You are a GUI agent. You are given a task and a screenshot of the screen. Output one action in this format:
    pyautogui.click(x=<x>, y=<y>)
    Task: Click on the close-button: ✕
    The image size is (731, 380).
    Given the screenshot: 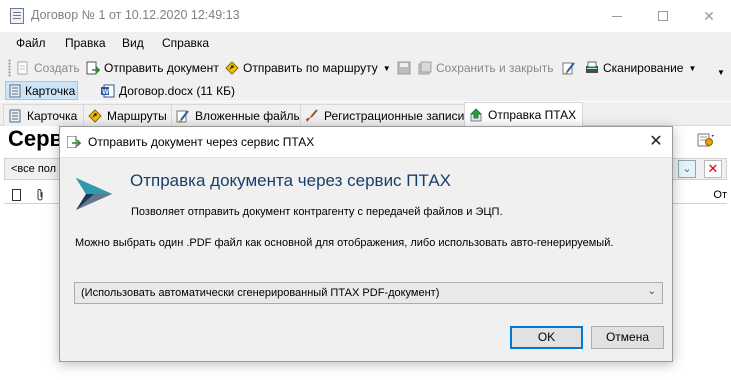 What is the action you would take?
    pyautogui.click(x=708, y=16)
    